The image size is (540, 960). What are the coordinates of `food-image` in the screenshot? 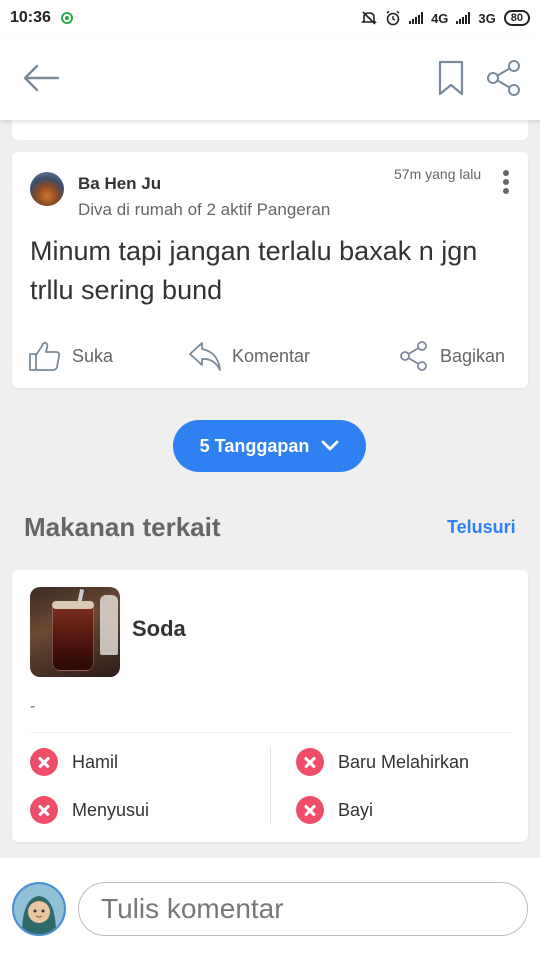 It's located at (75, 632).